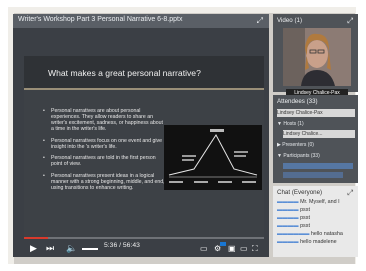 The image size is (366, 271). Describe the element at coordinates (50, 248) in the screenshot. I see `next-icon: ⏭` at that location.